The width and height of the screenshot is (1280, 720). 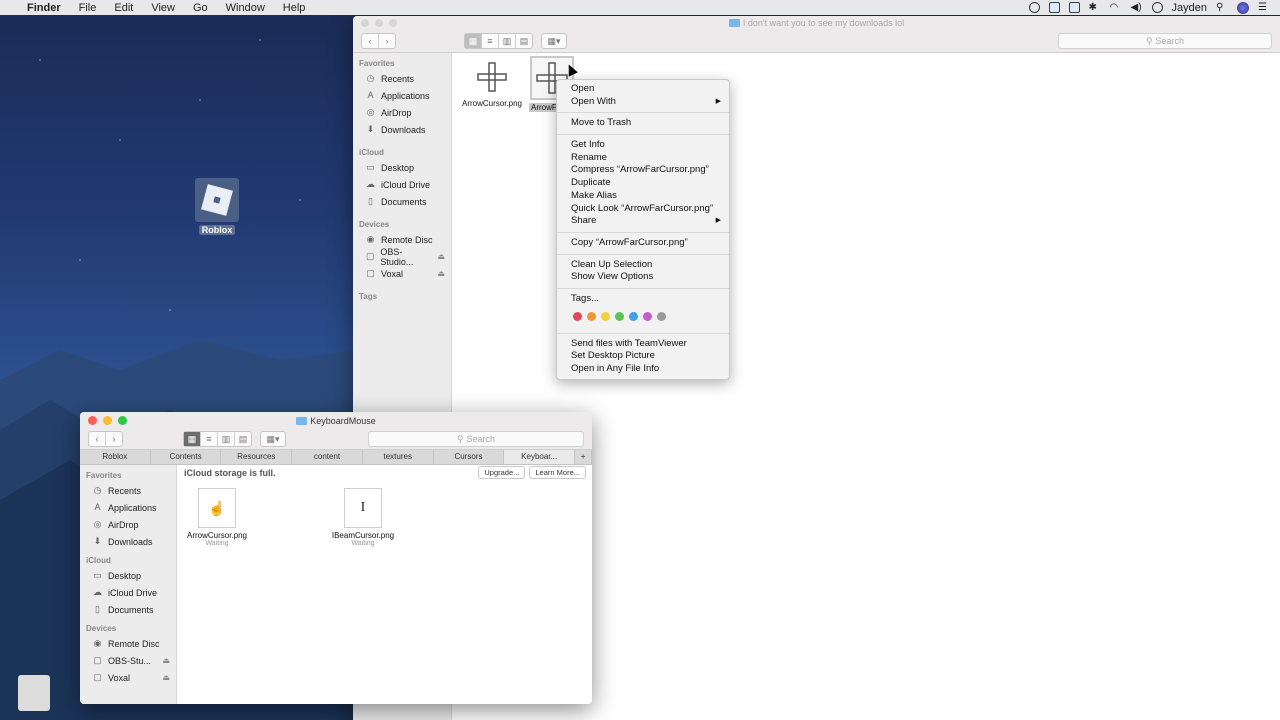 What do you see at coordinates (643, 265) in the screenshot?
I see `menu-item-clean-up: Clean Up Selection` at bounding box center [643, 265].